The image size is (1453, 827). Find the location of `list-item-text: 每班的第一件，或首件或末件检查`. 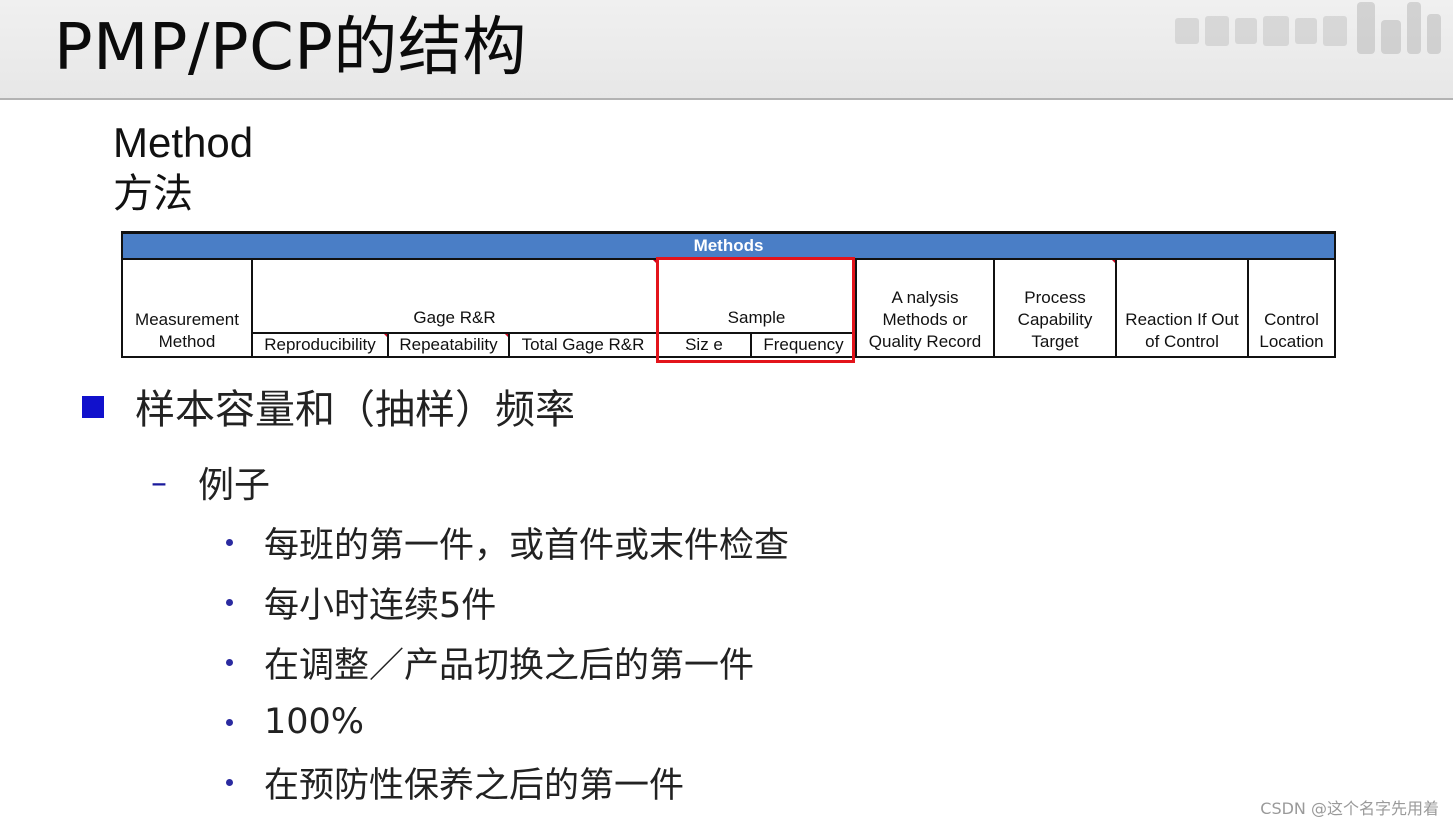

list-item-text: 每班的第一件，或首件或末件检查 is located at coordinates (527, 545).